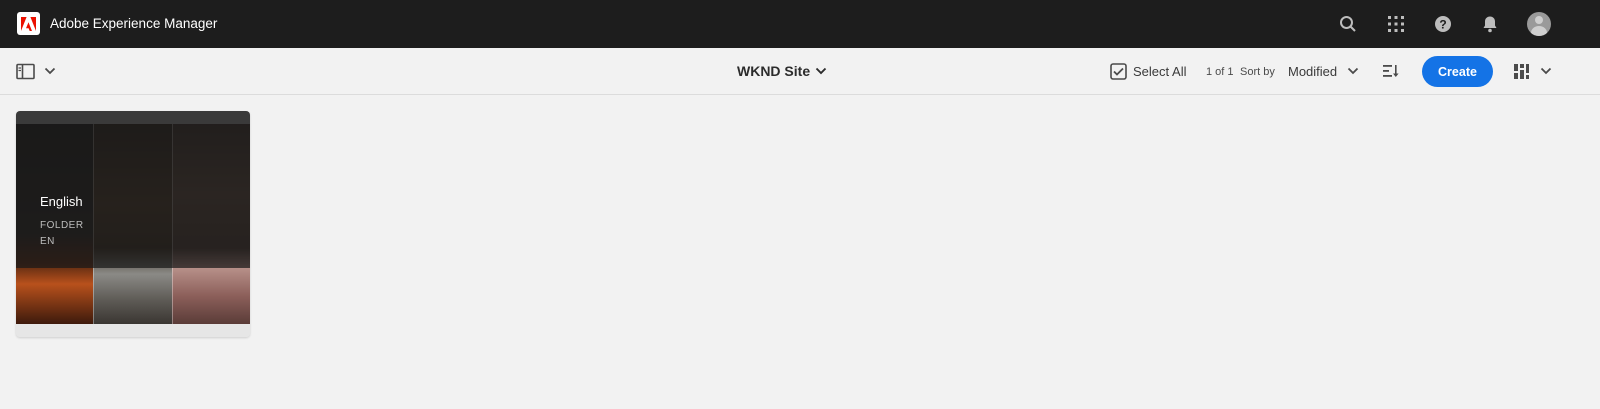 Image resolution: width=1600 pixels, height=409 pixels. I want to click on card-language: EN, so click(47, 241).